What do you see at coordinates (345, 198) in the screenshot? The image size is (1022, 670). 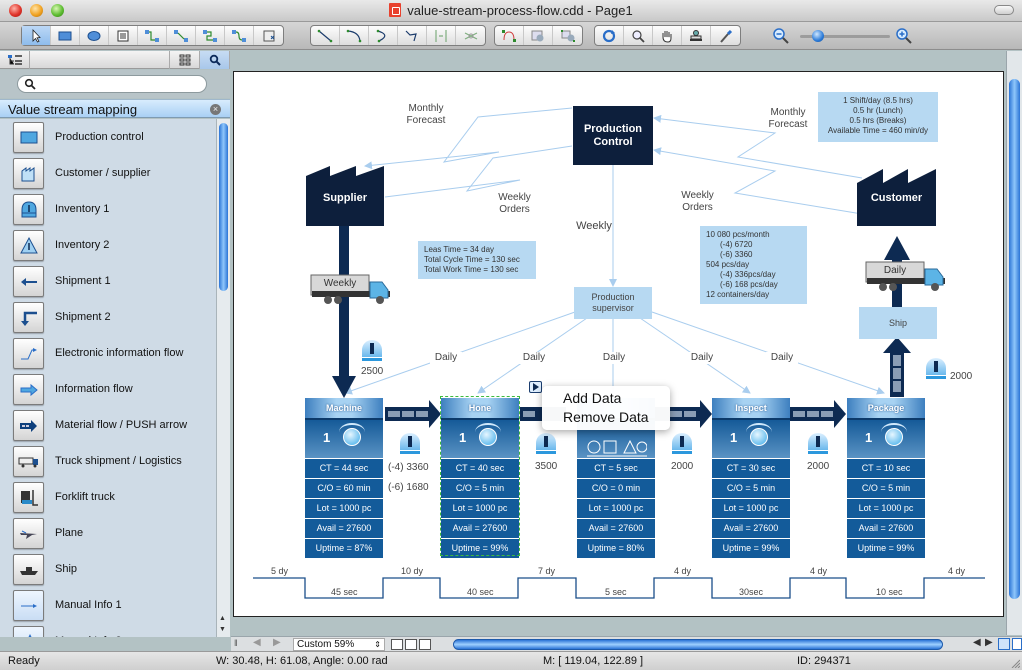 I see `supplier-label: Supplier` at bounding box center [345, 198].